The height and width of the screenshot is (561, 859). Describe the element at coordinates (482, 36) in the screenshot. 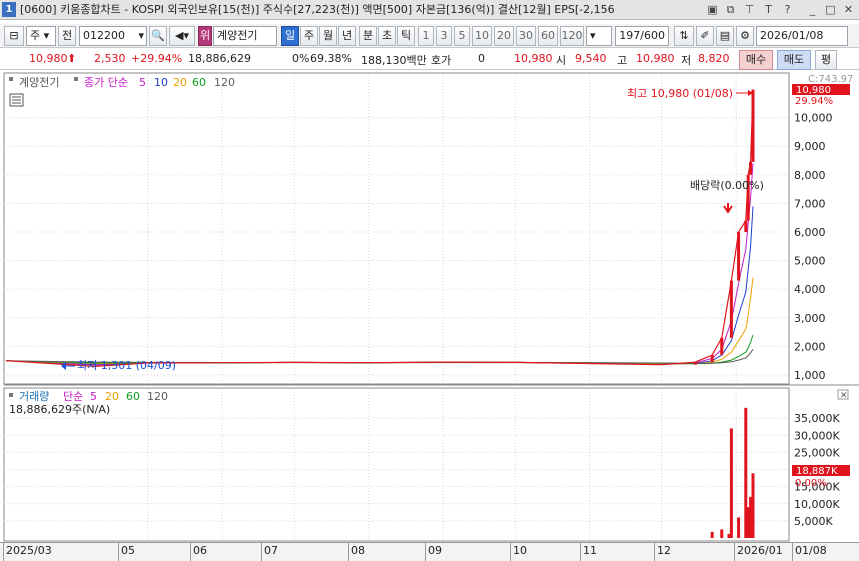

I see `interval-10: 10` at that location.